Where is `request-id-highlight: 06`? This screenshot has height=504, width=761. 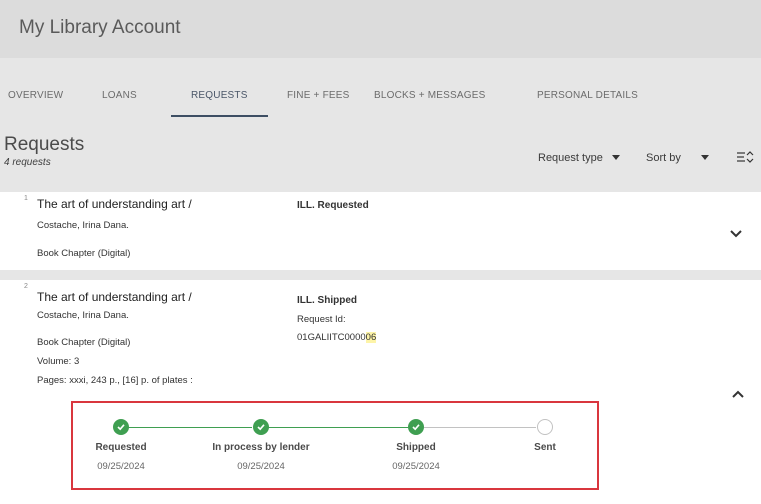
request-id-highlight: 06 is located at coordinates (371, 337).